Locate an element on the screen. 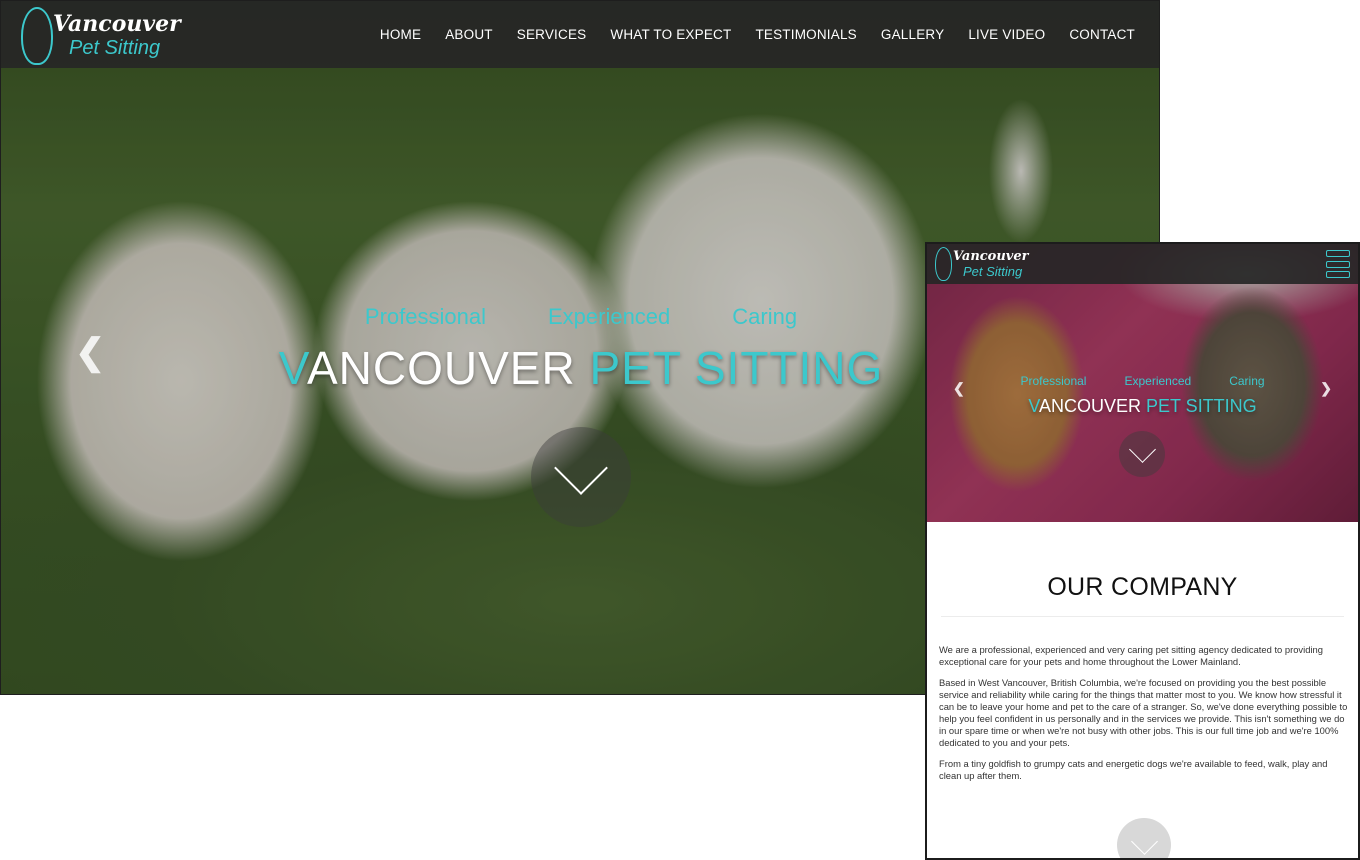  divider is located at coordinates (1142, 616).